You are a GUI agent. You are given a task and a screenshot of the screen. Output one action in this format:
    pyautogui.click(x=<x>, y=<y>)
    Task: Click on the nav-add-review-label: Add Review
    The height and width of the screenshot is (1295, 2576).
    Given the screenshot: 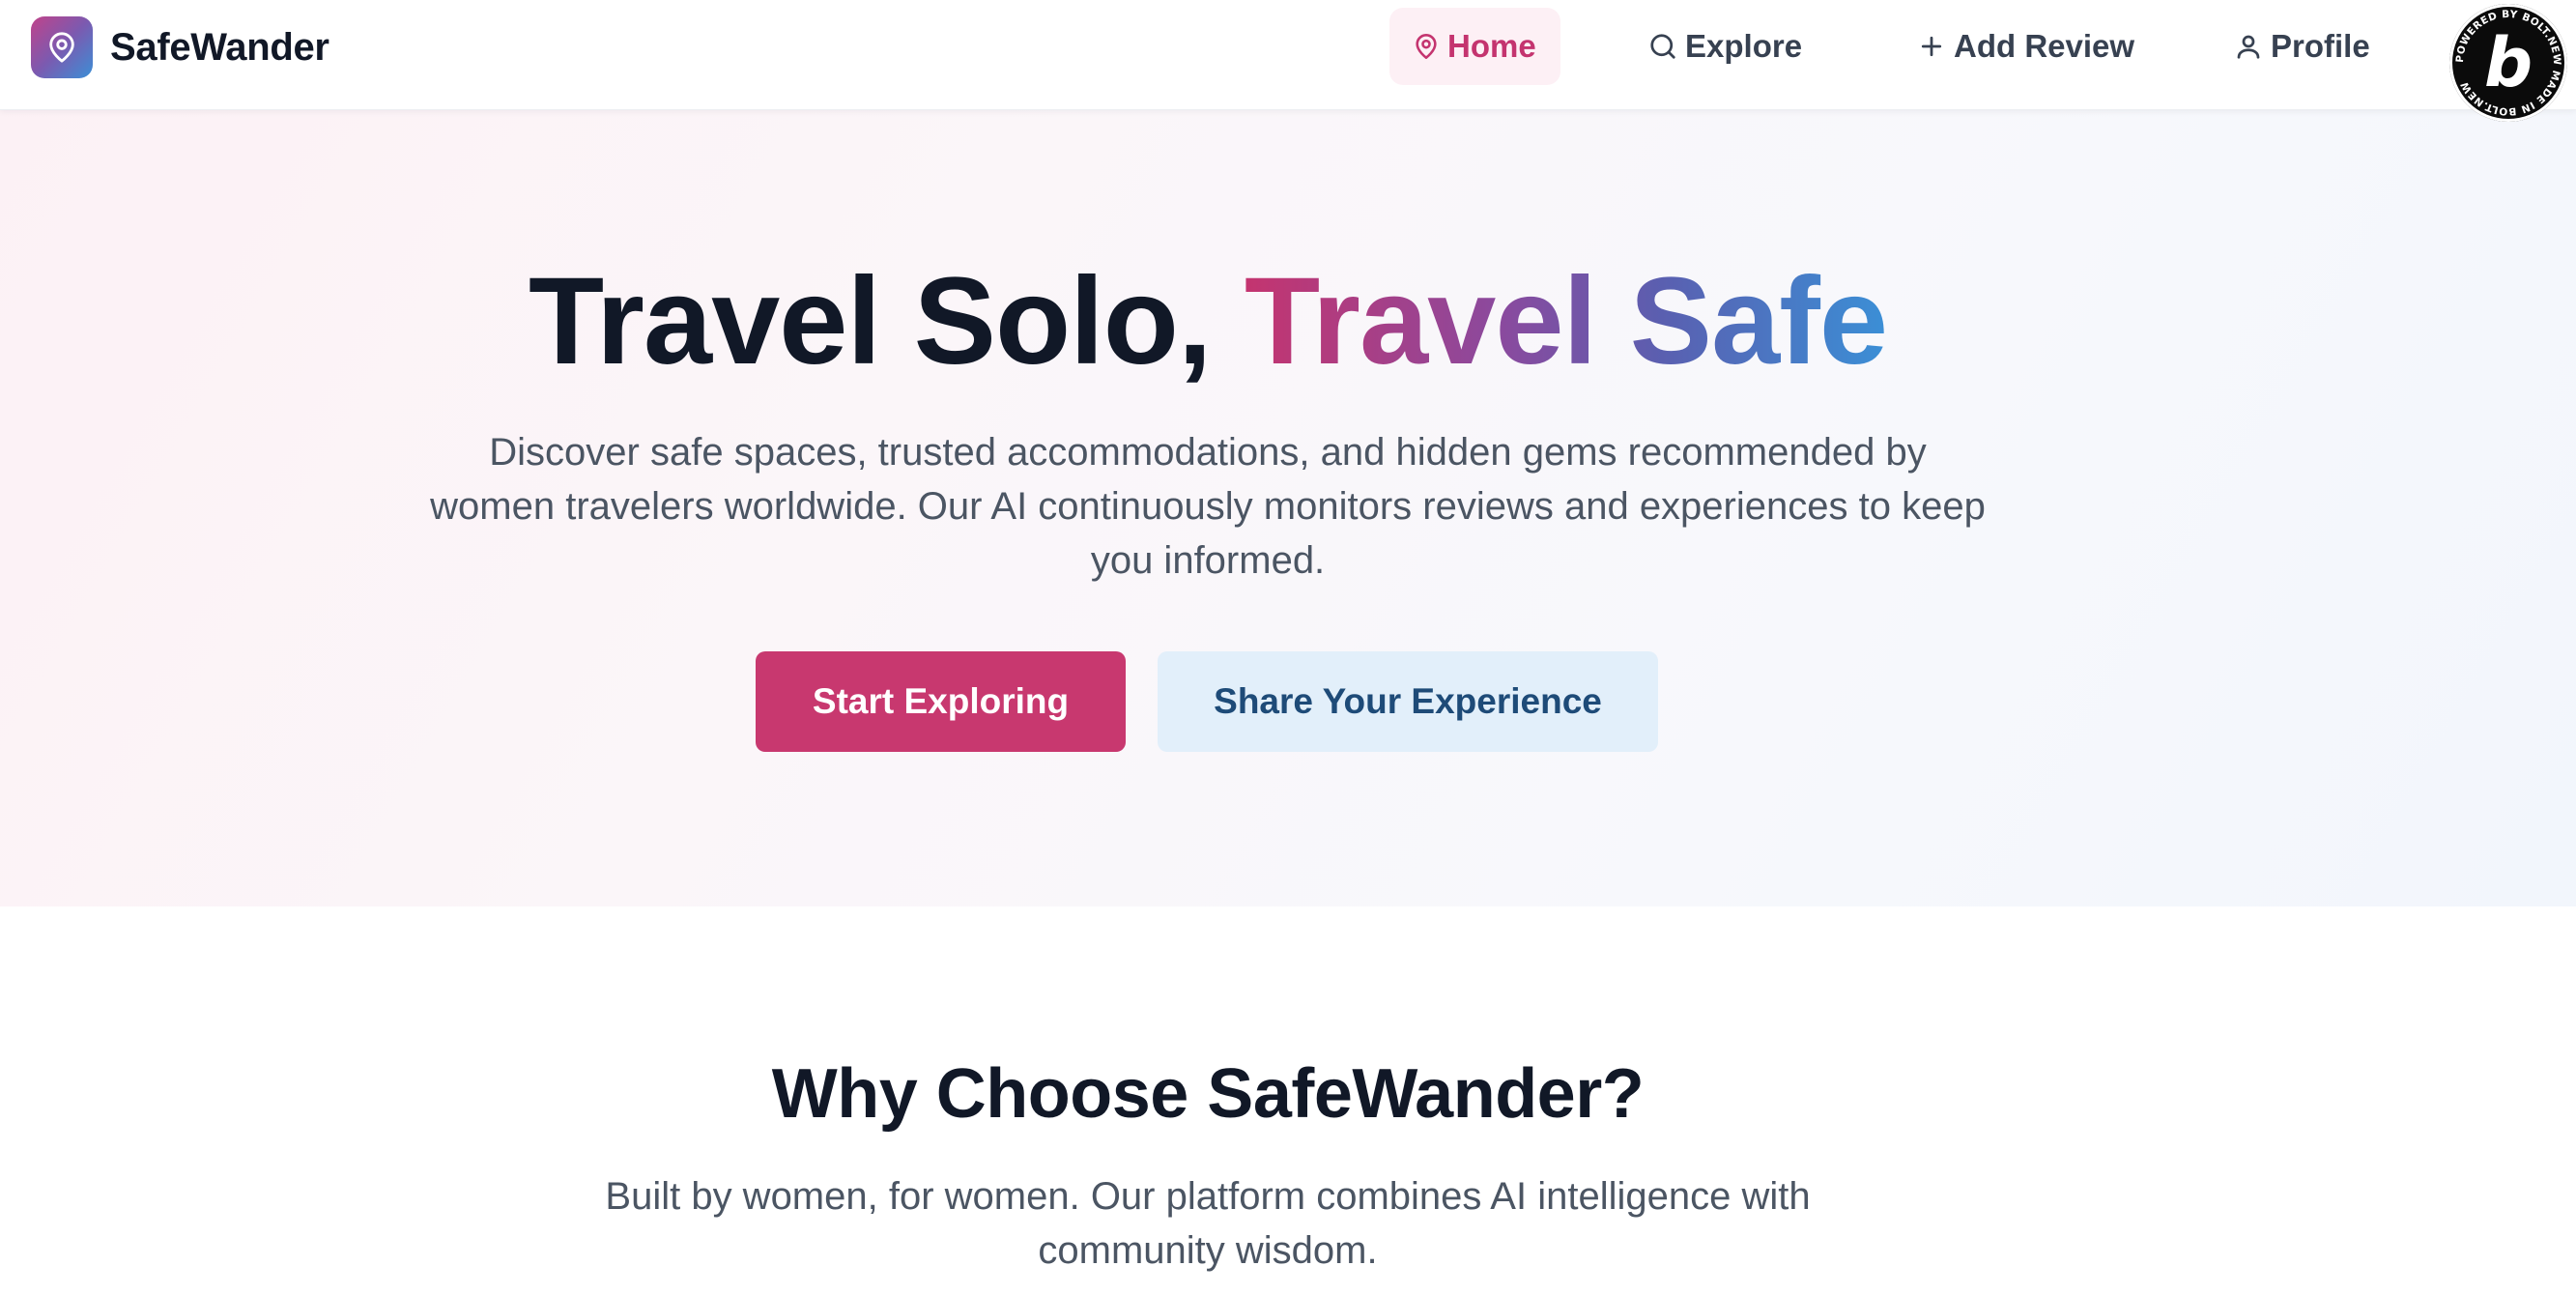 What is the action you would take?
    pyautogui.click(x=2045, y=46)
    